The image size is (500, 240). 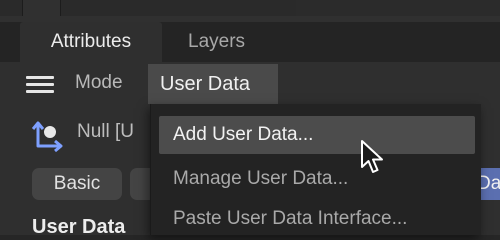 I want to click on mode-menu: Mode, so click(x=99, y=83).